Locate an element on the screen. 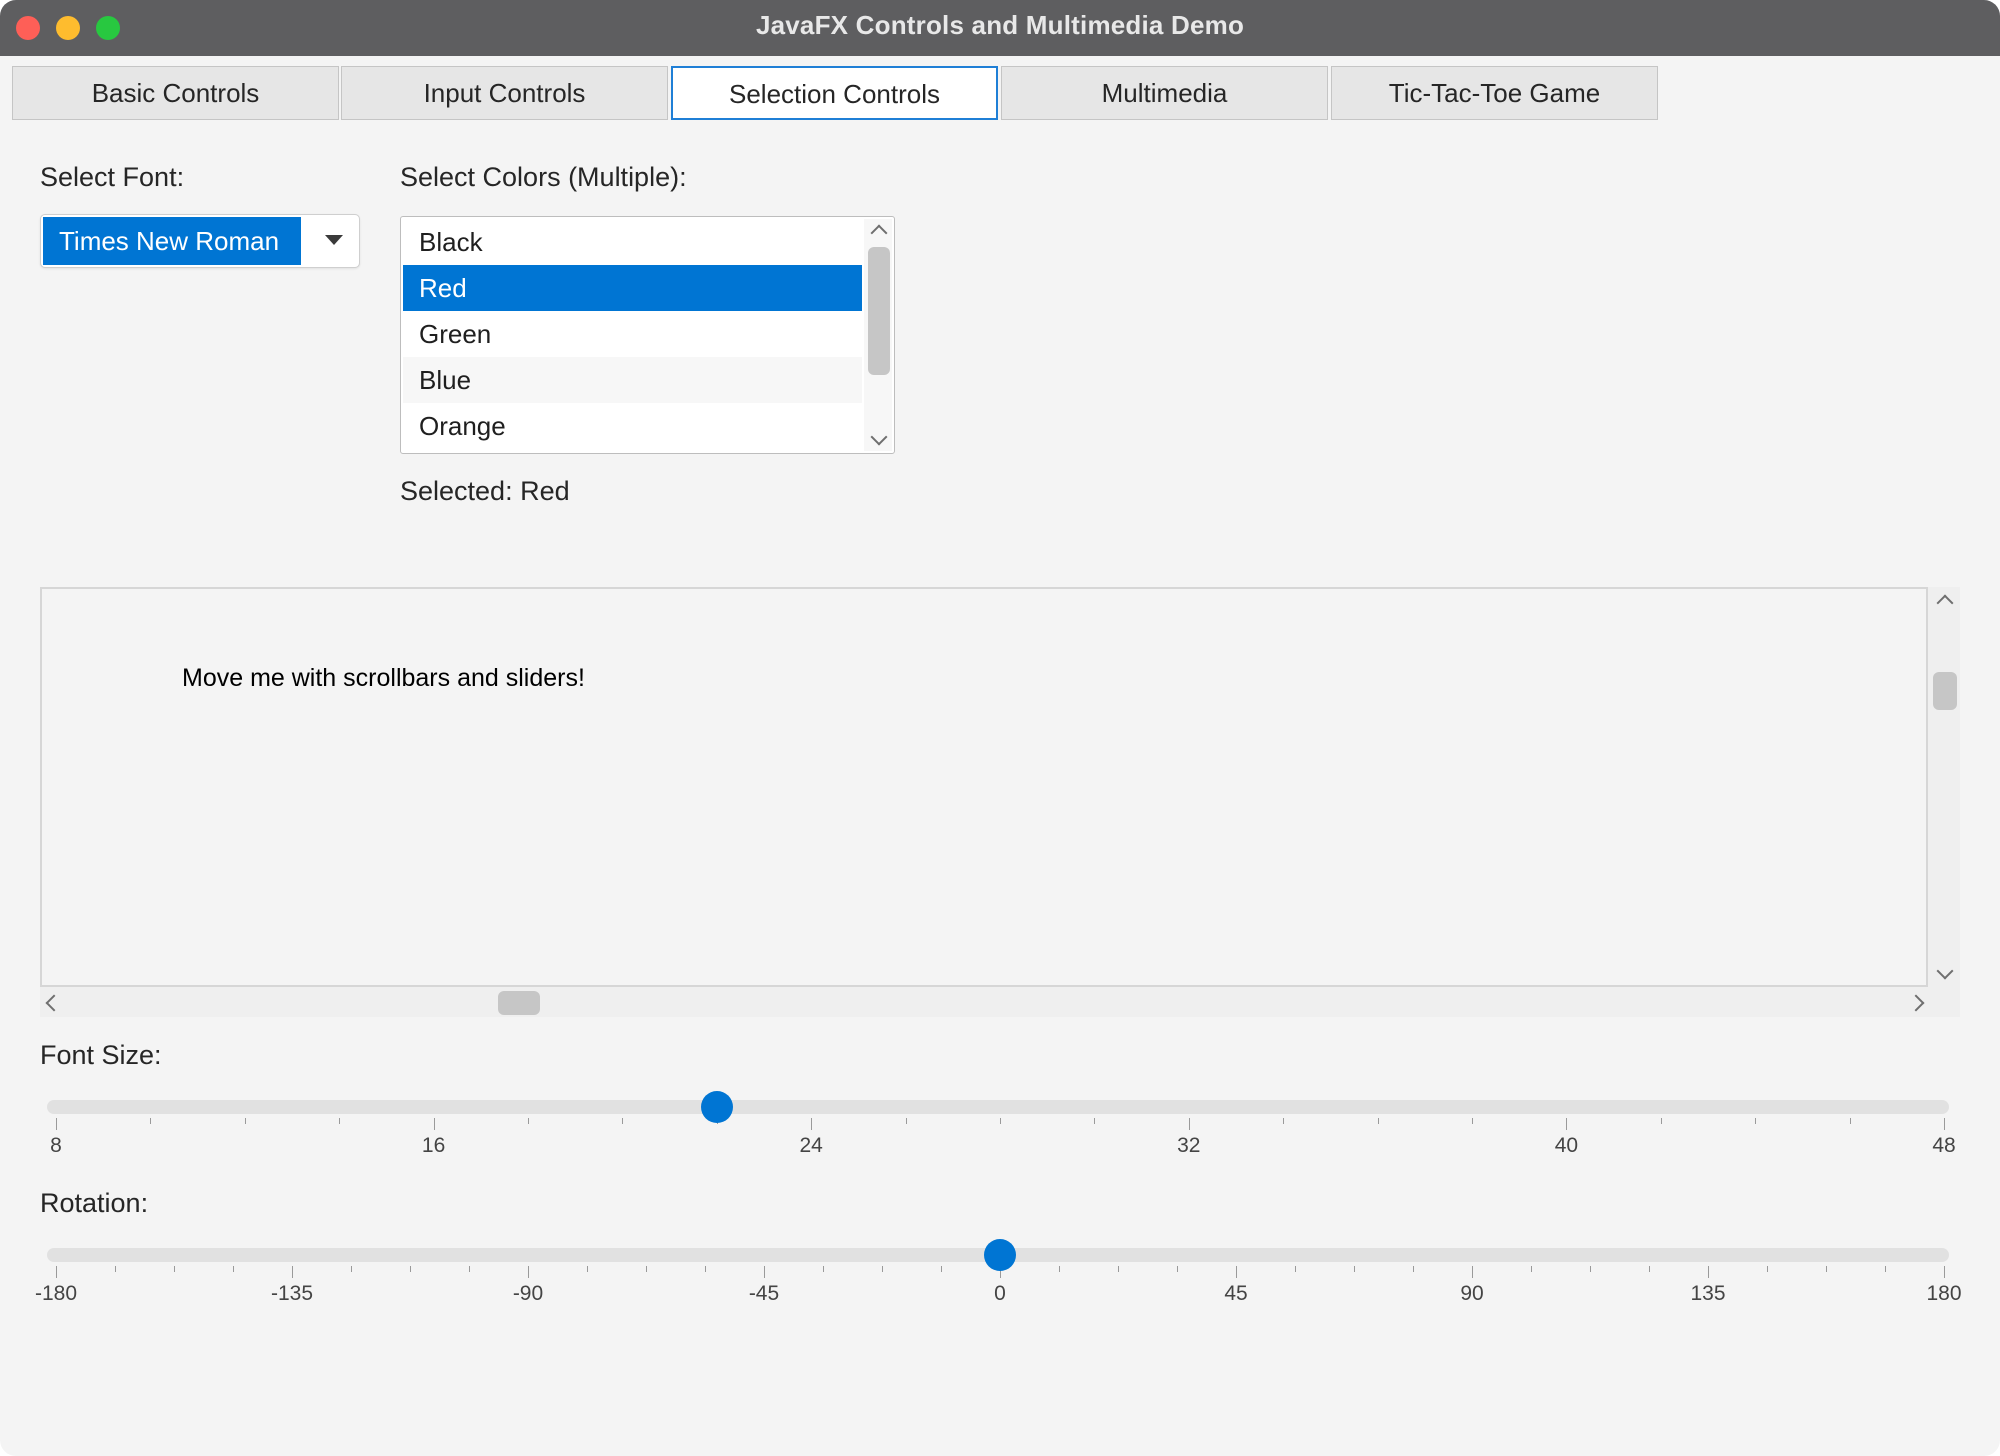 The width and height of the screenshot is (2000, 1456). horizontal-scrollbar-thumb is located at coordinates (519, 1003).